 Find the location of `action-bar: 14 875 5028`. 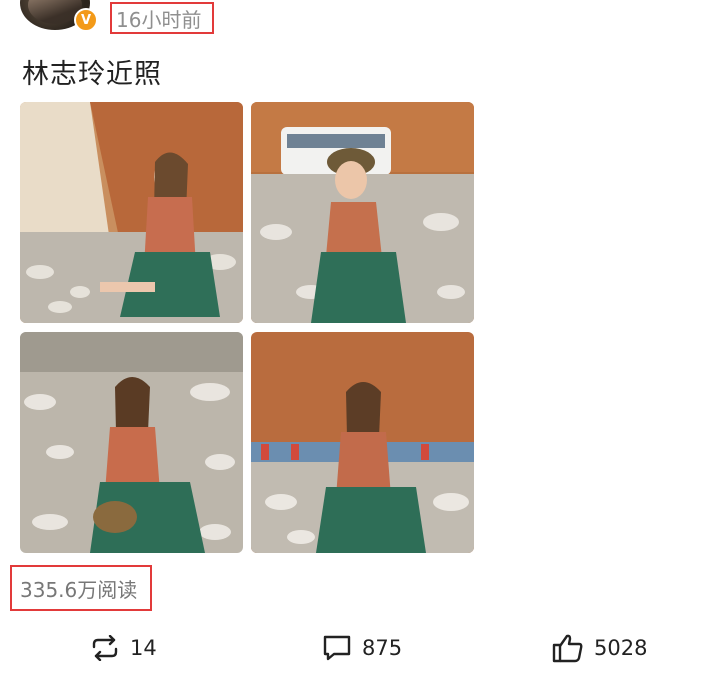

action-bar: 14 875 5028 is located at coordinates (362, 650).